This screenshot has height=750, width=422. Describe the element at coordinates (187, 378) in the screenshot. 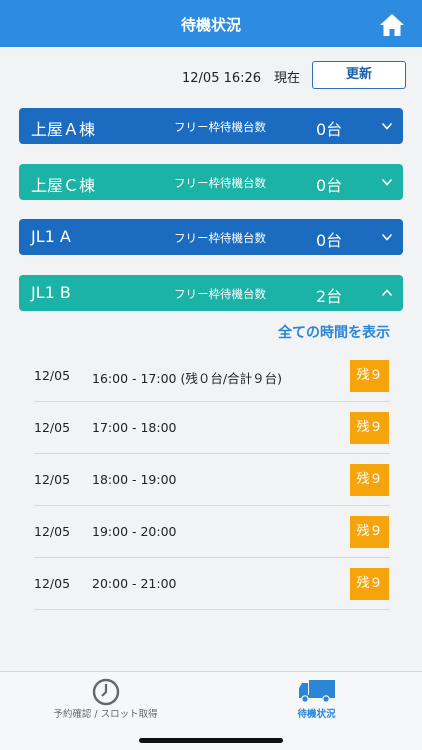

I see `slot-time: 16:00 - 17:00 (残０台/合計９台)` at that location.